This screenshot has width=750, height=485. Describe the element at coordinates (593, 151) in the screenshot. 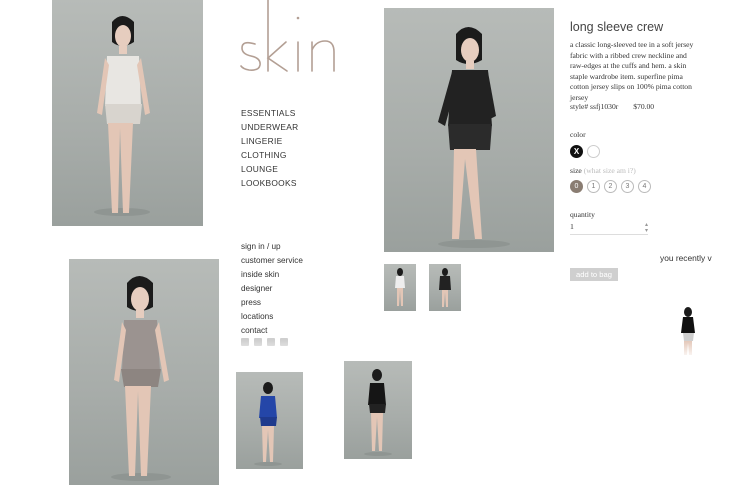

I see `color-swatch-white` at that location.